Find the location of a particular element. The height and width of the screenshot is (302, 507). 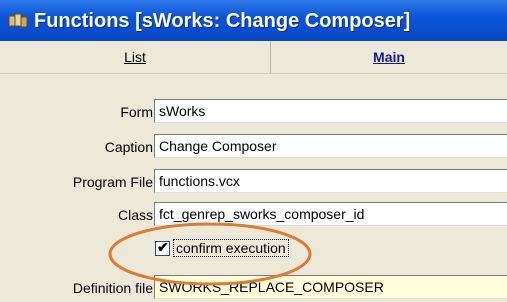

tab-bar: List Main is located at coordinates (253, 57).